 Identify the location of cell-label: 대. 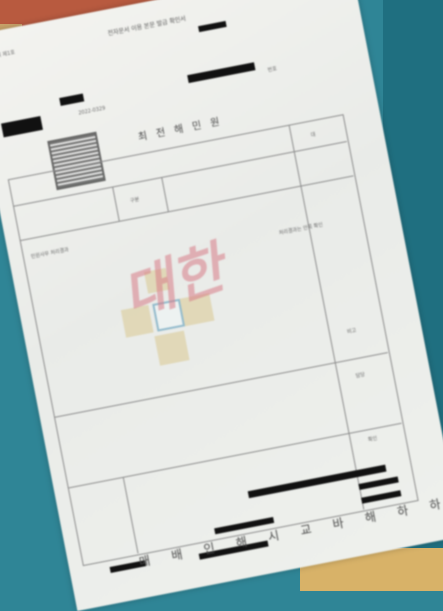
(313, 135).